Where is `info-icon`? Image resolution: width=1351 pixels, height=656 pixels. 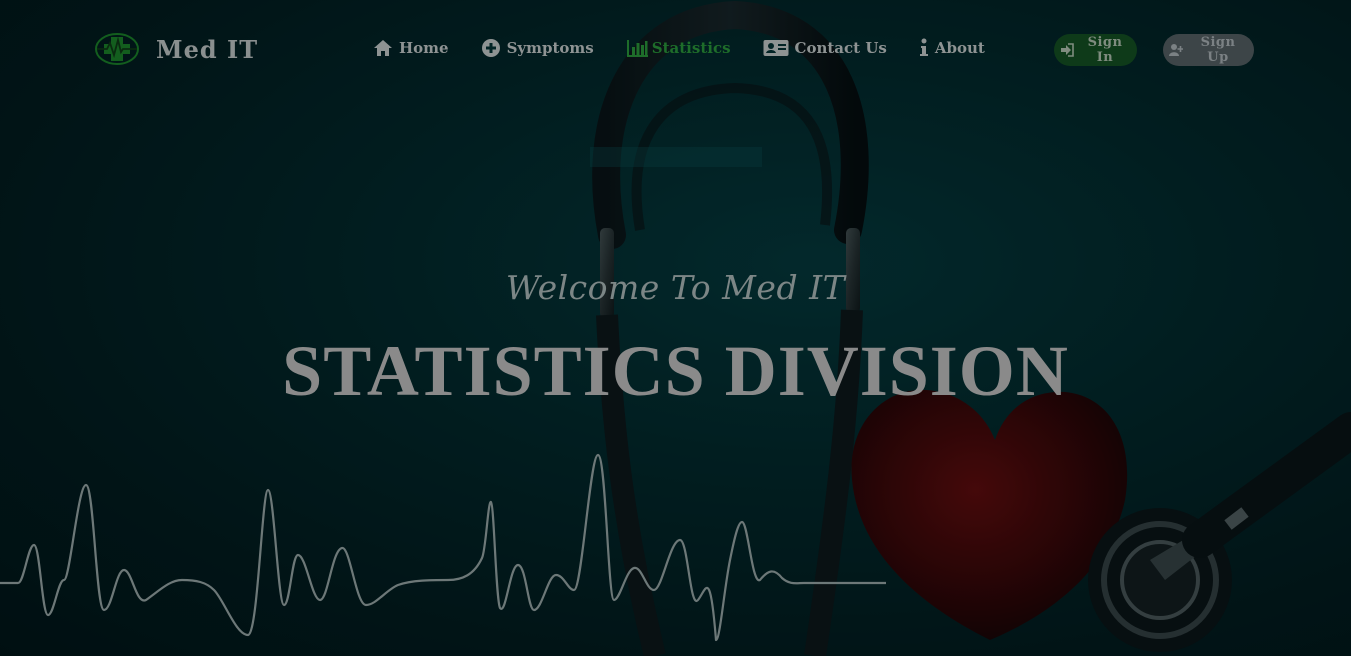 info-icon is located at coordinates (924, 48).